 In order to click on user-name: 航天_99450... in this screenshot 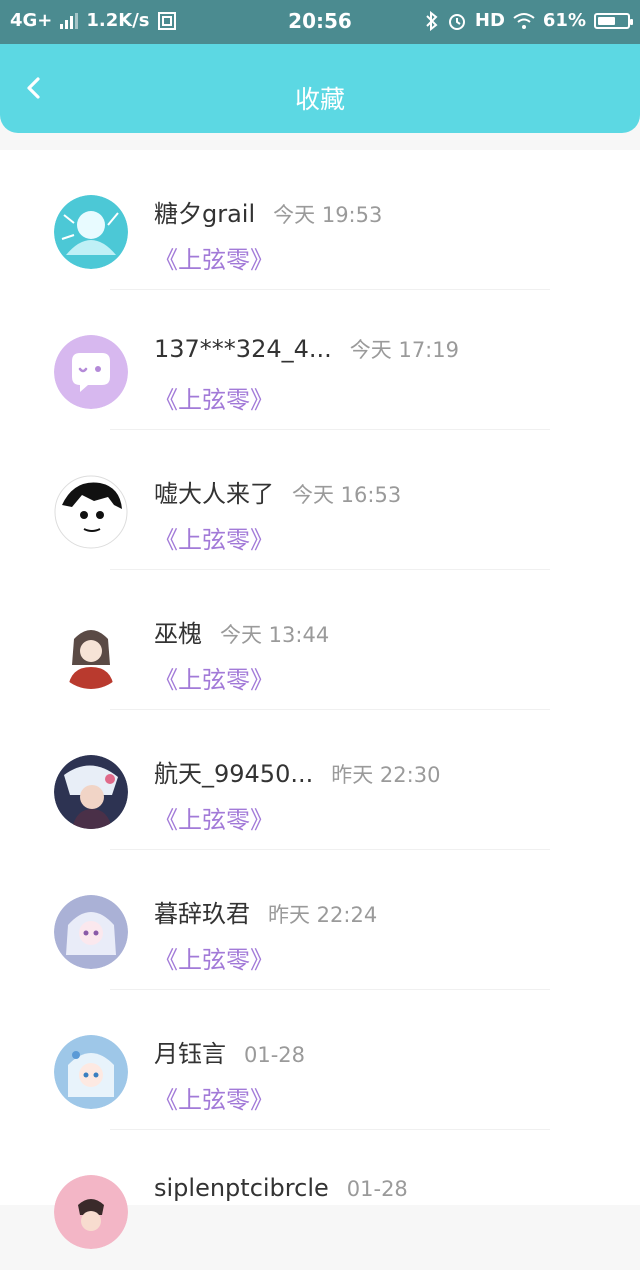, I will do `click(233, 771)`.